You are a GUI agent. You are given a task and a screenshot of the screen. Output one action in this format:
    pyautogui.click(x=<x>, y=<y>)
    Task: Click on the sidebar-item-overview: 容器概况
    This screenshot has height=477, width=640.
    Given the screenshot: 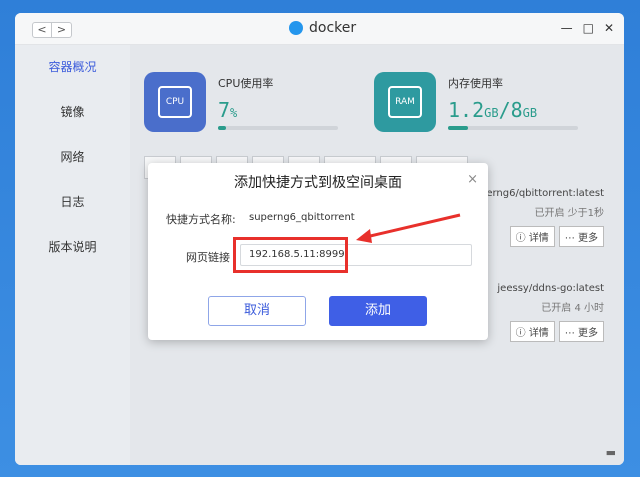 What is the action you would take?
    pyautogui.click(x=72, y=67)
    